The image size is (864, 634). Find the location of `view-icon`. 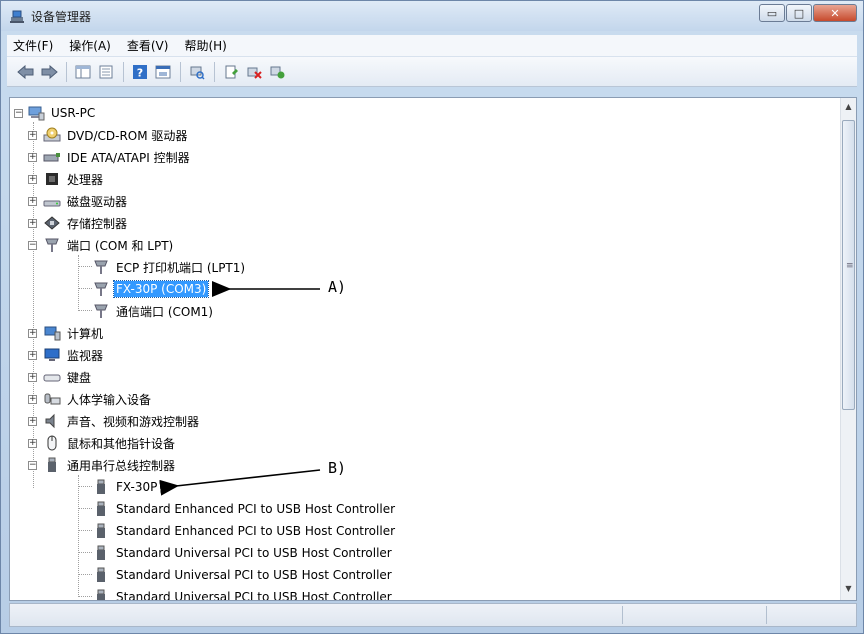

view-icon is located at coordinates (163, 71).